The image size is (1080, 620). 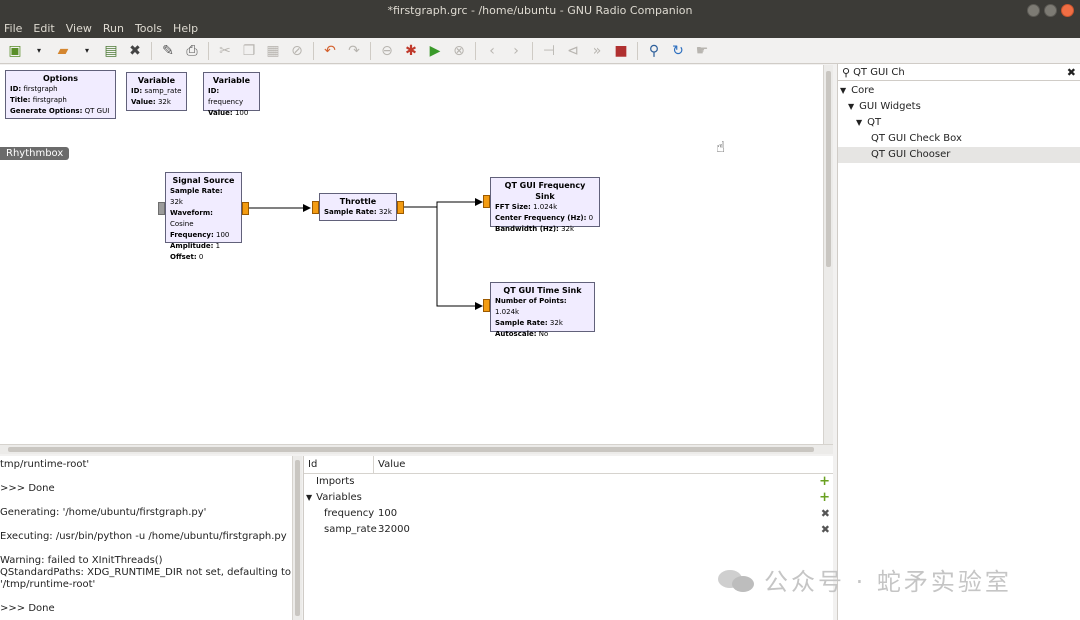 What do you see at coordinates (959, 139) in the screenshot?
I see `tree-item: QT GUI Check Box` at bounding box center [959, 139].